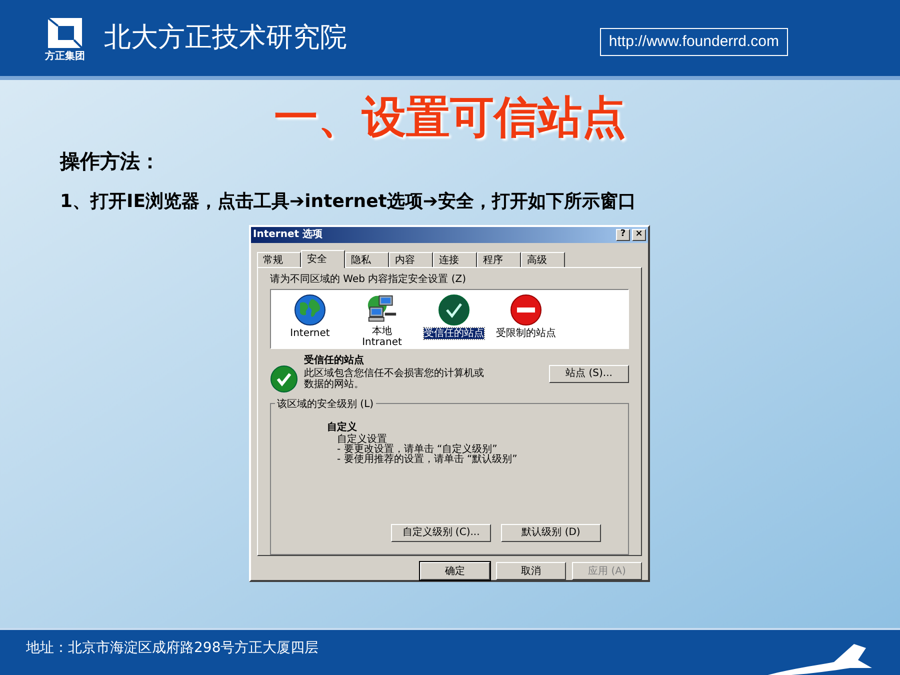 The image size is (900, 675). Describe the element at coordinates (454, 333) in the screenshot. I see `zone-item: 受信任的站点` at that location.